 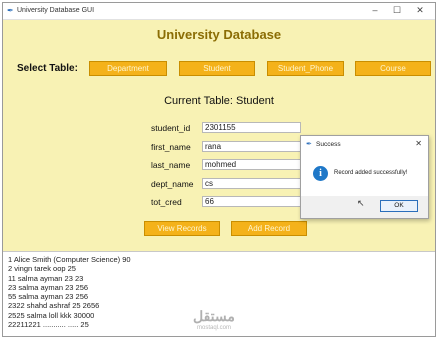 I want to click on student-phone-table-button: Student_Phone, so click(x=305, y=68).